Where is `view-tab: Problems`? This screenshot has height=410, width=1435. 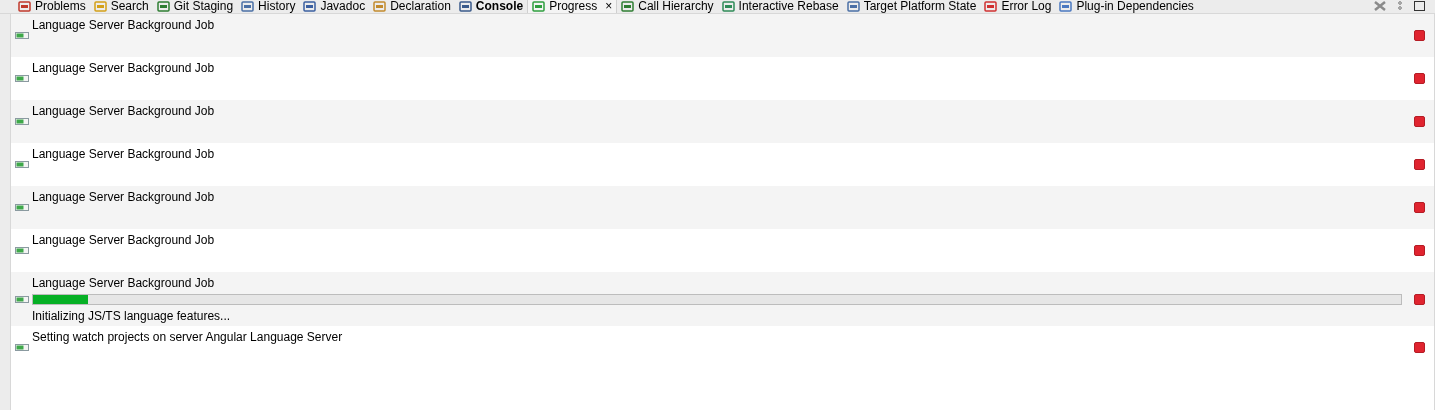
view-tab: Problems is located at coordinates (52, 6).